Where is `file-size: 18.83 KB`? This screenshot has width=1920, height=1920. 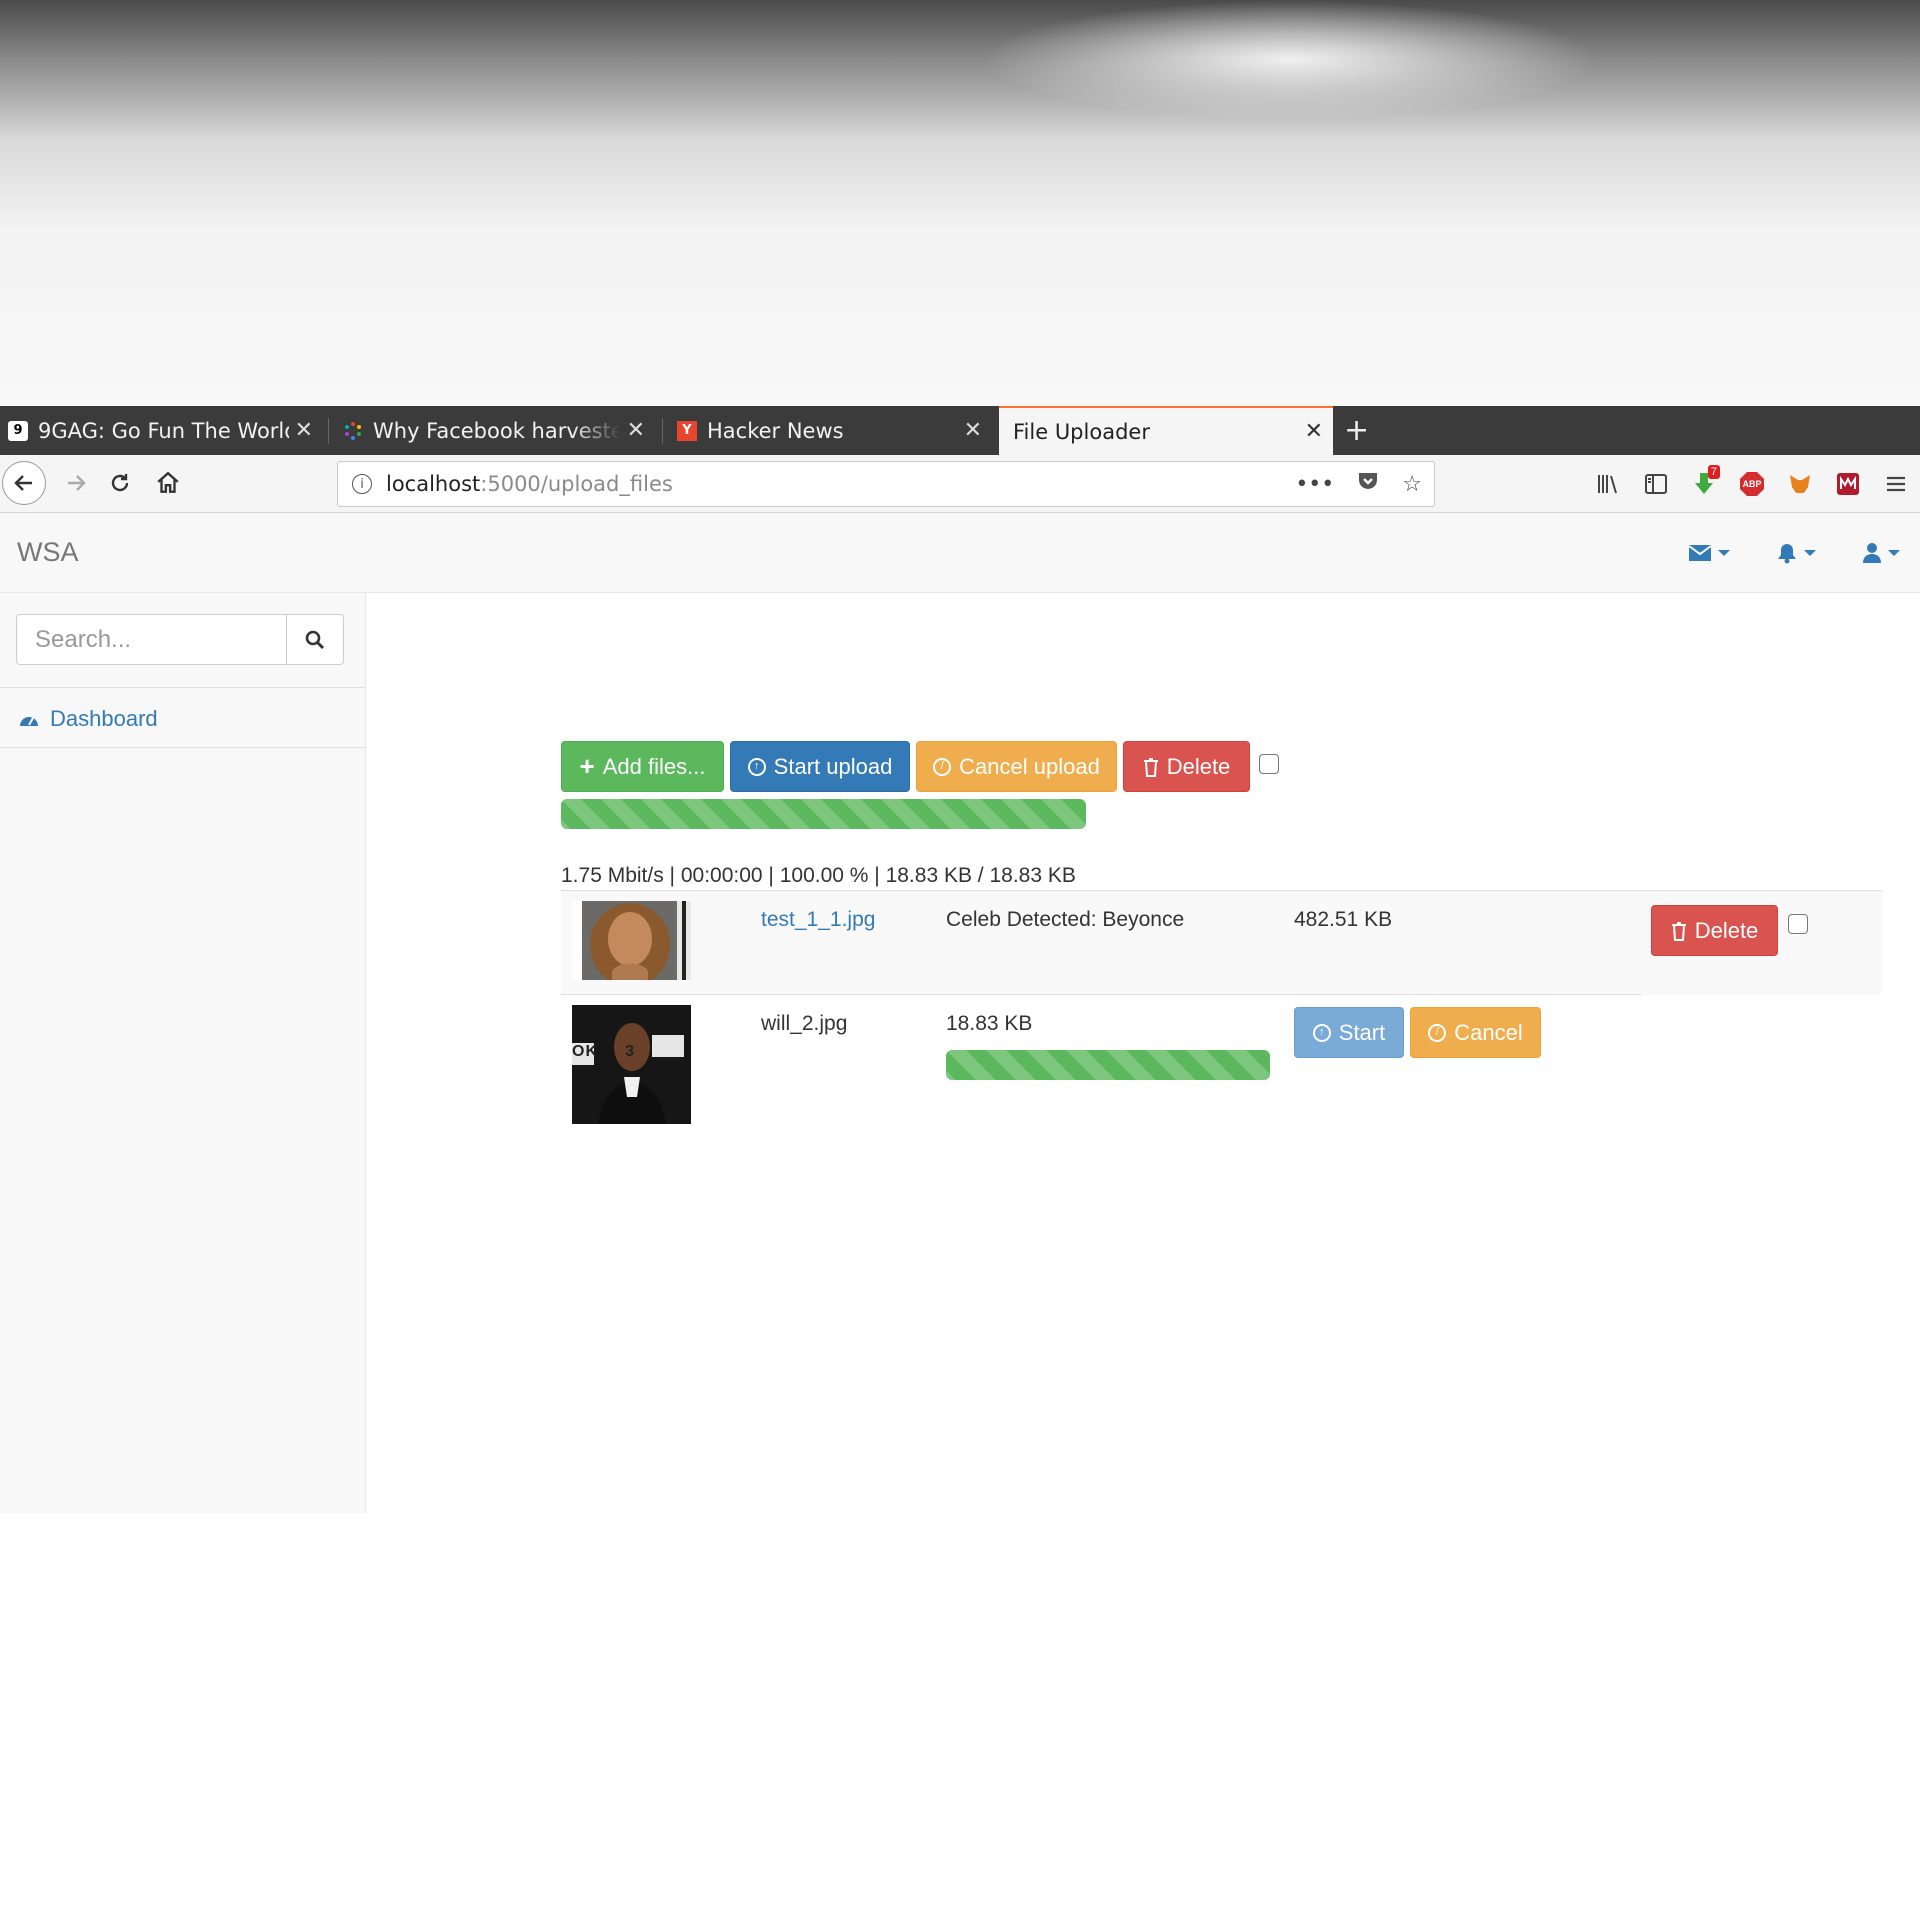 file-size: 18.83 KB is located at coordinates (989, 1023).